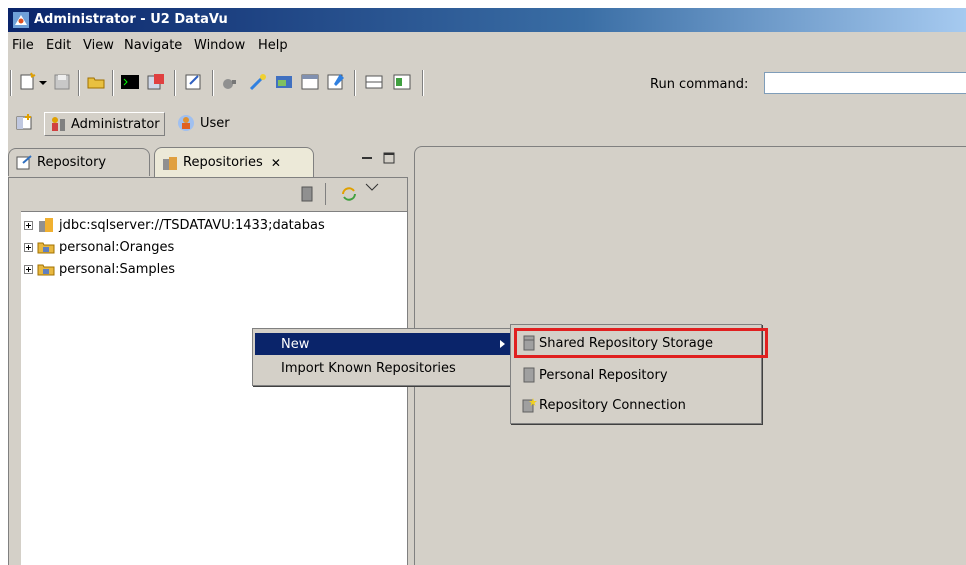 Image resolution: width=966 pixels, height=565 pixels. Describe the element at coordinates (117, 247) in the screenshot. I see `tree-node-label: personal:Oranges` at that location.